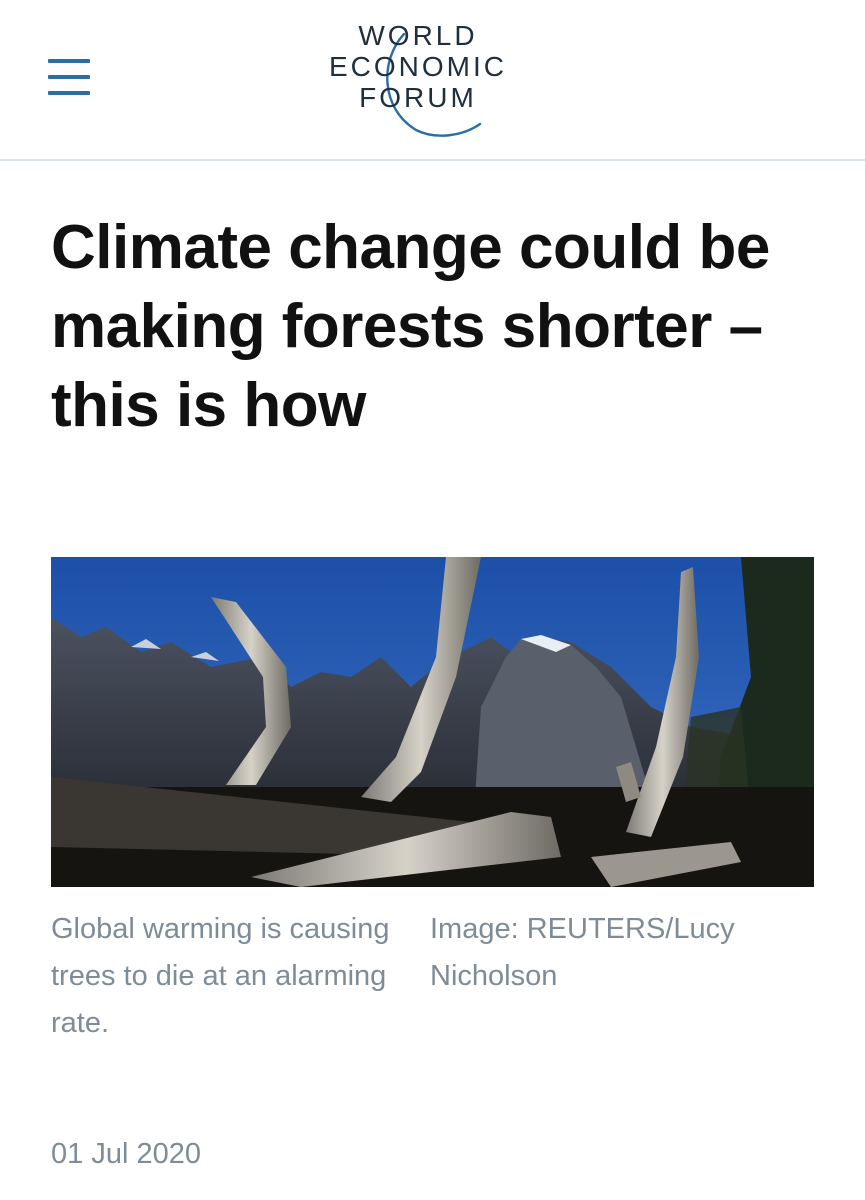 This screenshot has height=1200, width=865. I want to click on hamburger-menu-icon, so click(69, 78).